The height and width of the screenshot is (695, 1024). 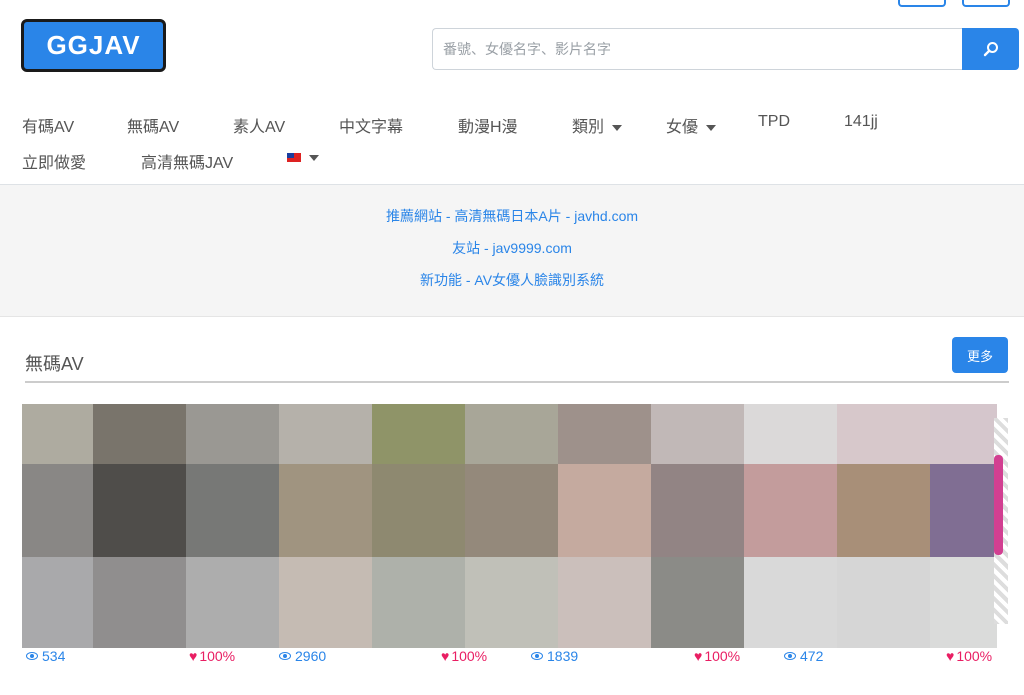 I want to click on nav-item-tpd: TPD, so click(x=774, y=122).